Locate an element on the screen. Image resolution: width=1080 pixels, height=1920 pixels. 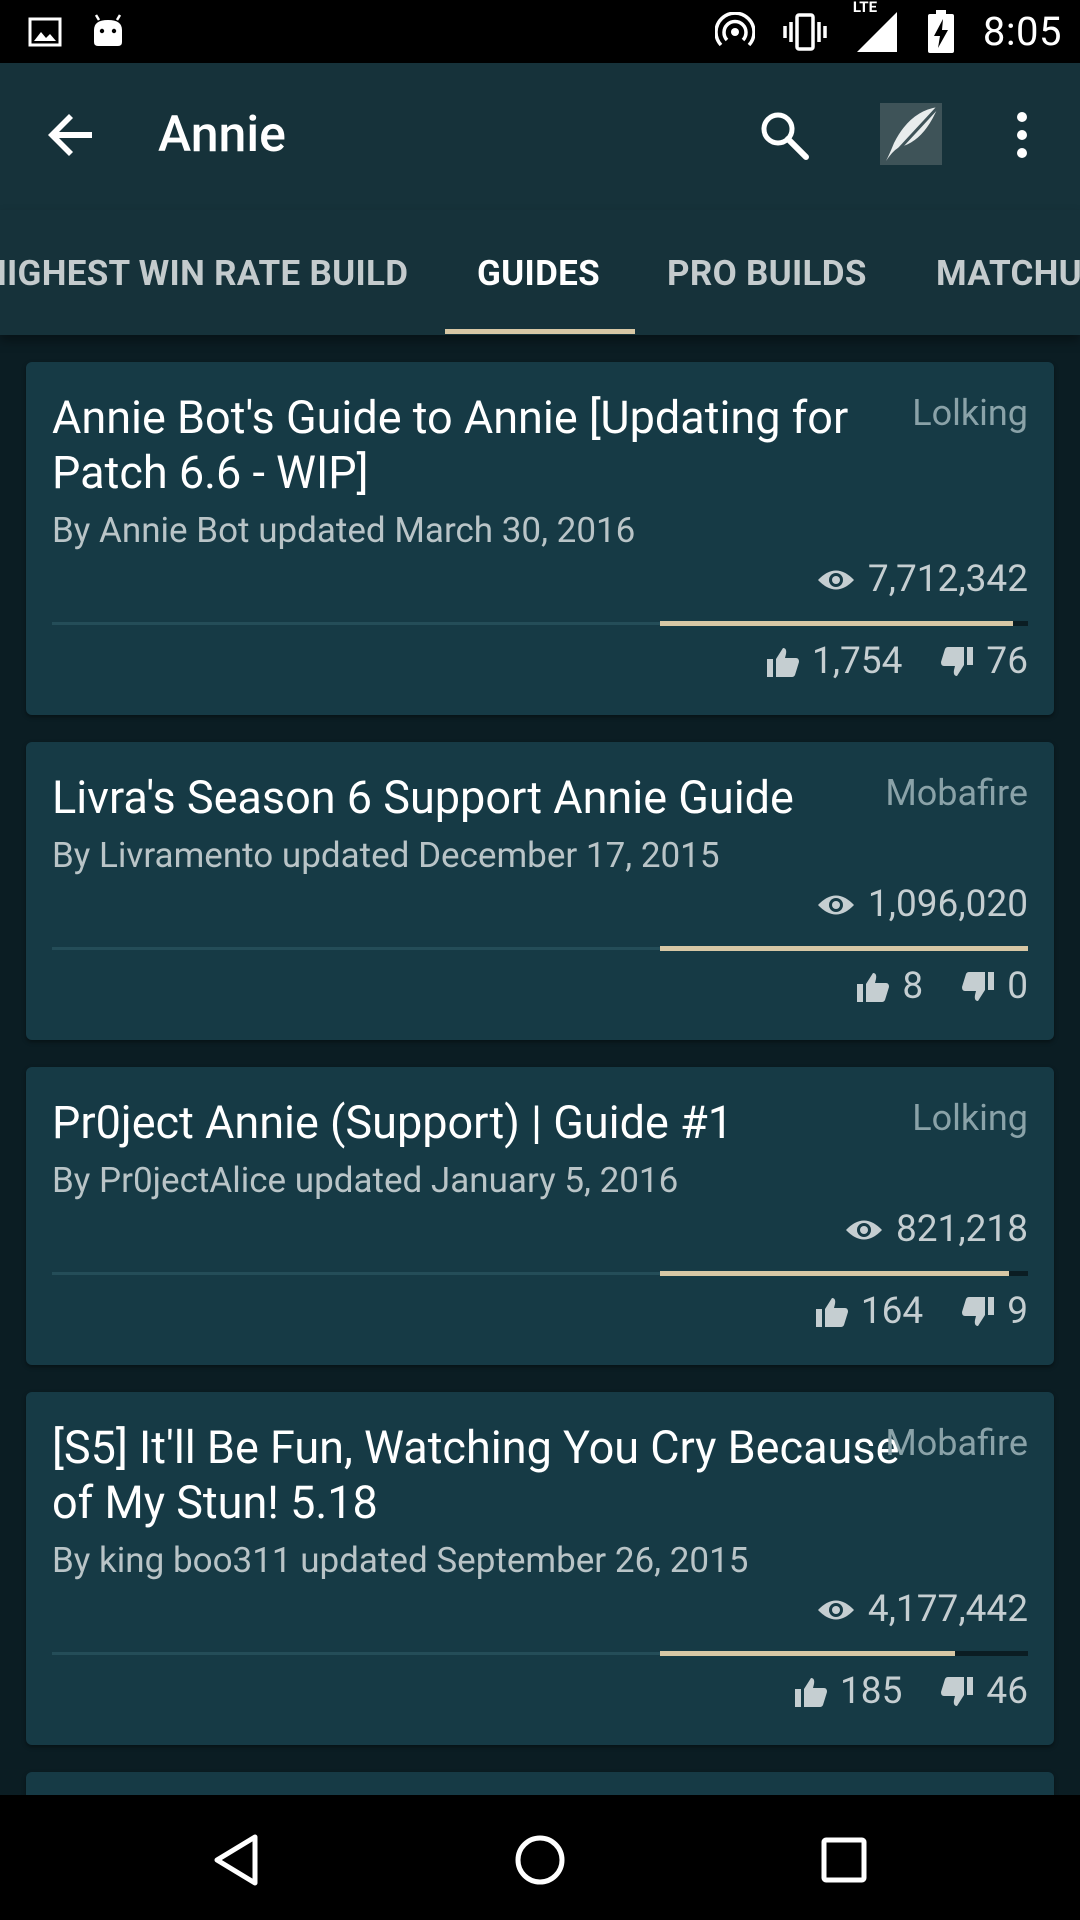
image-icon is located at coordinates (45, 32).